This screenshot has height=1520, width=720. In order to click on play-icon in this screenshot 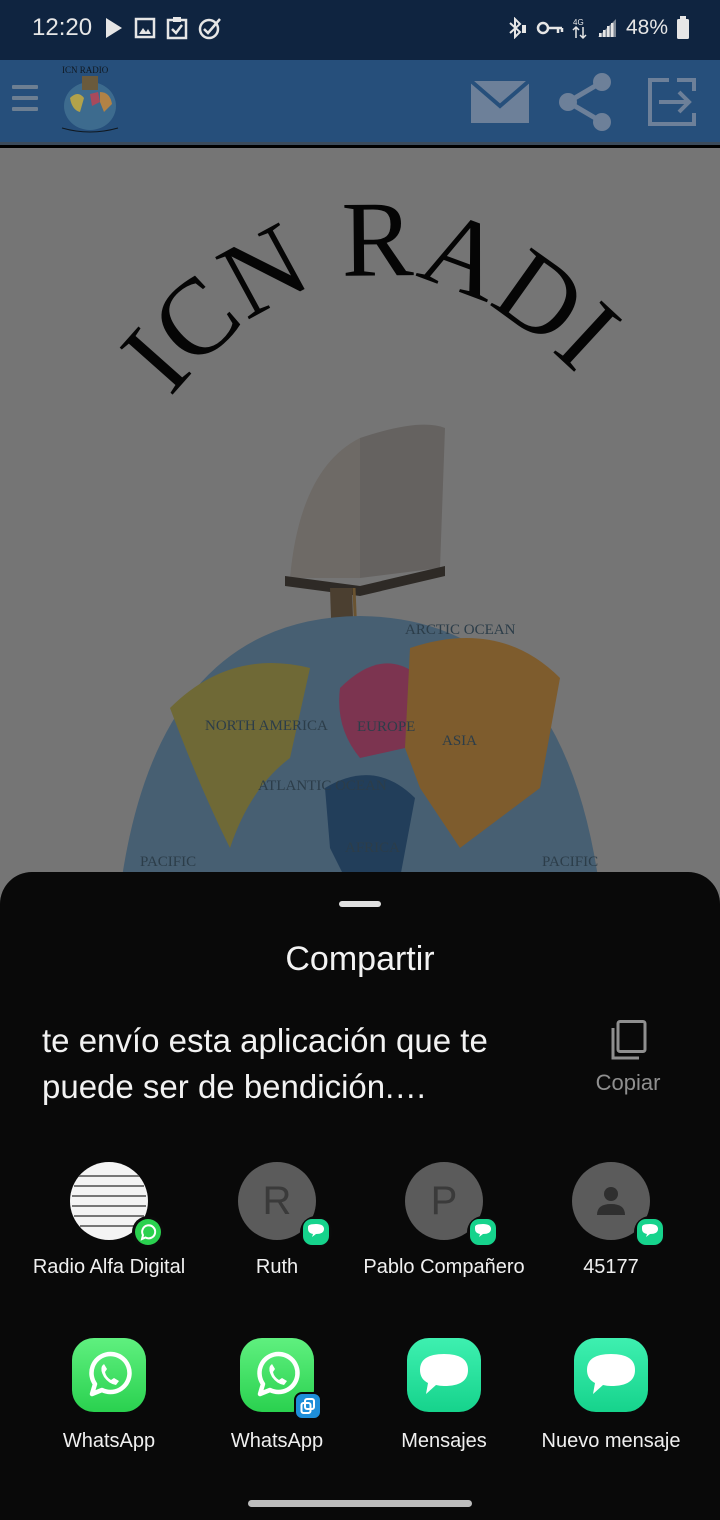, I will do `click(114, 28)`.